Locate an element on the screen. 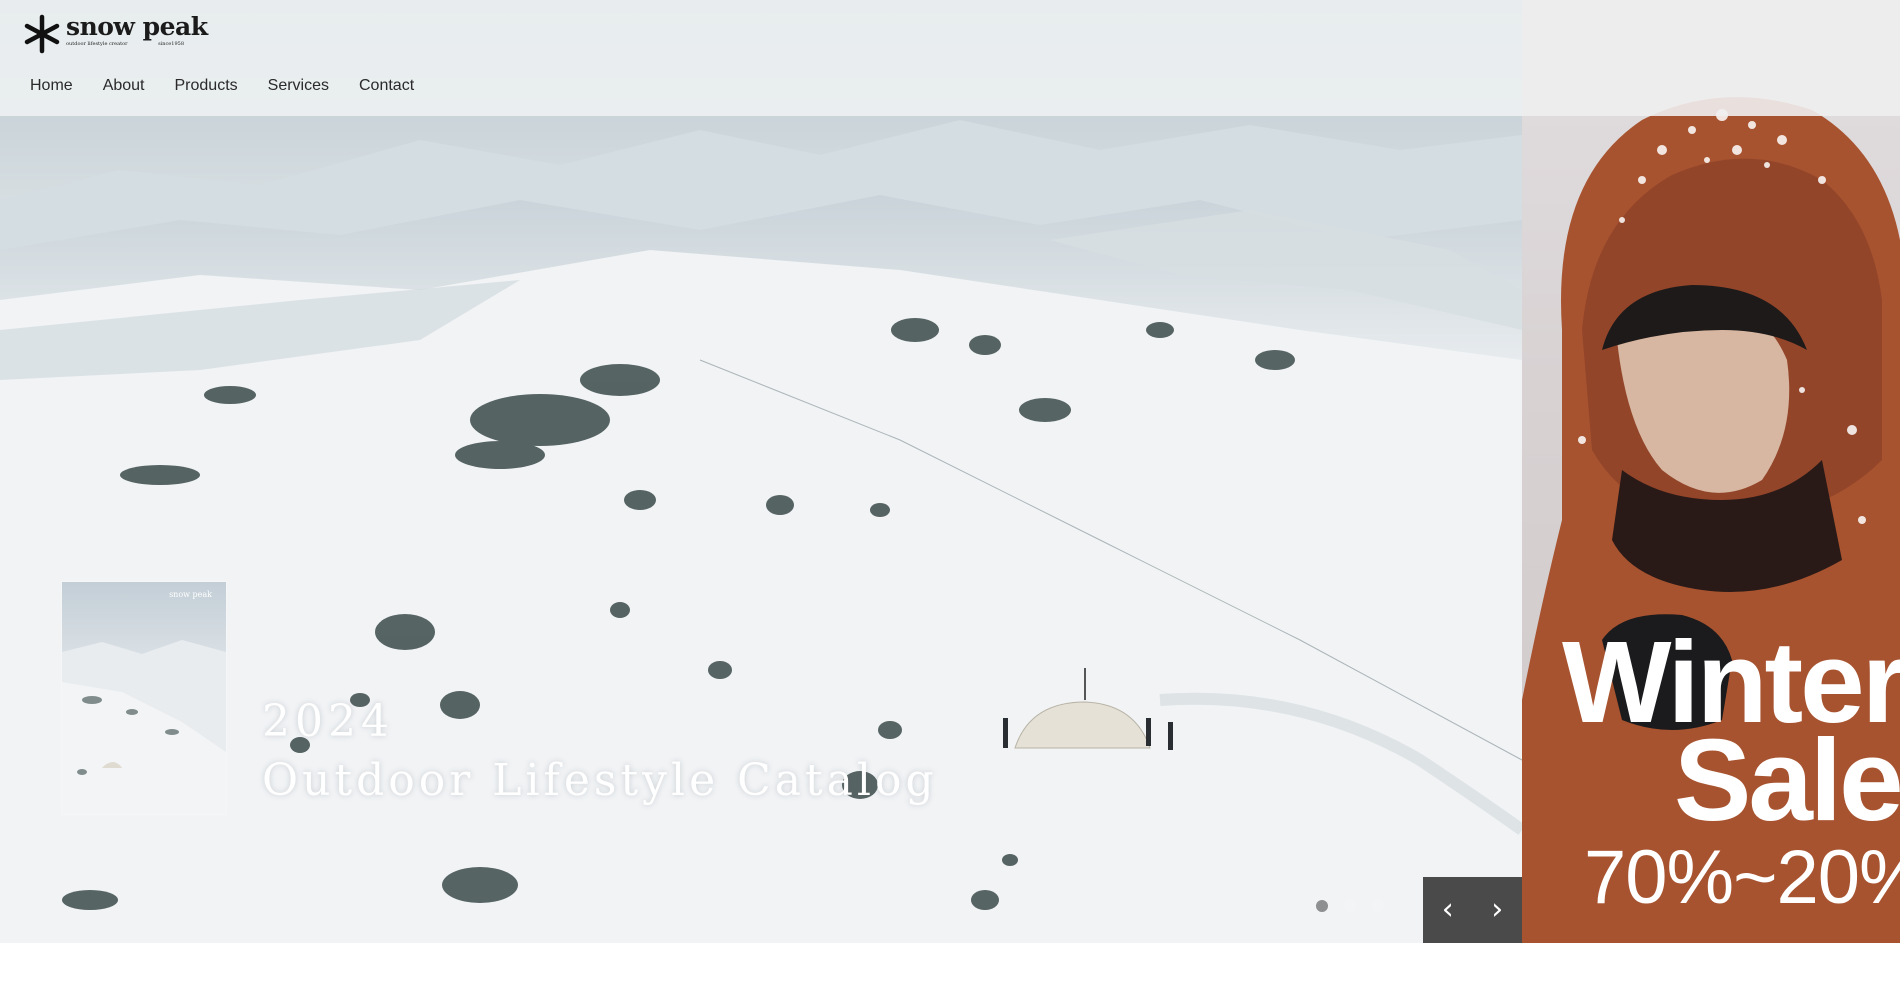 The image size is (1900, 992). slider-controls: ‹ › is located at coordinates (1472, 910).